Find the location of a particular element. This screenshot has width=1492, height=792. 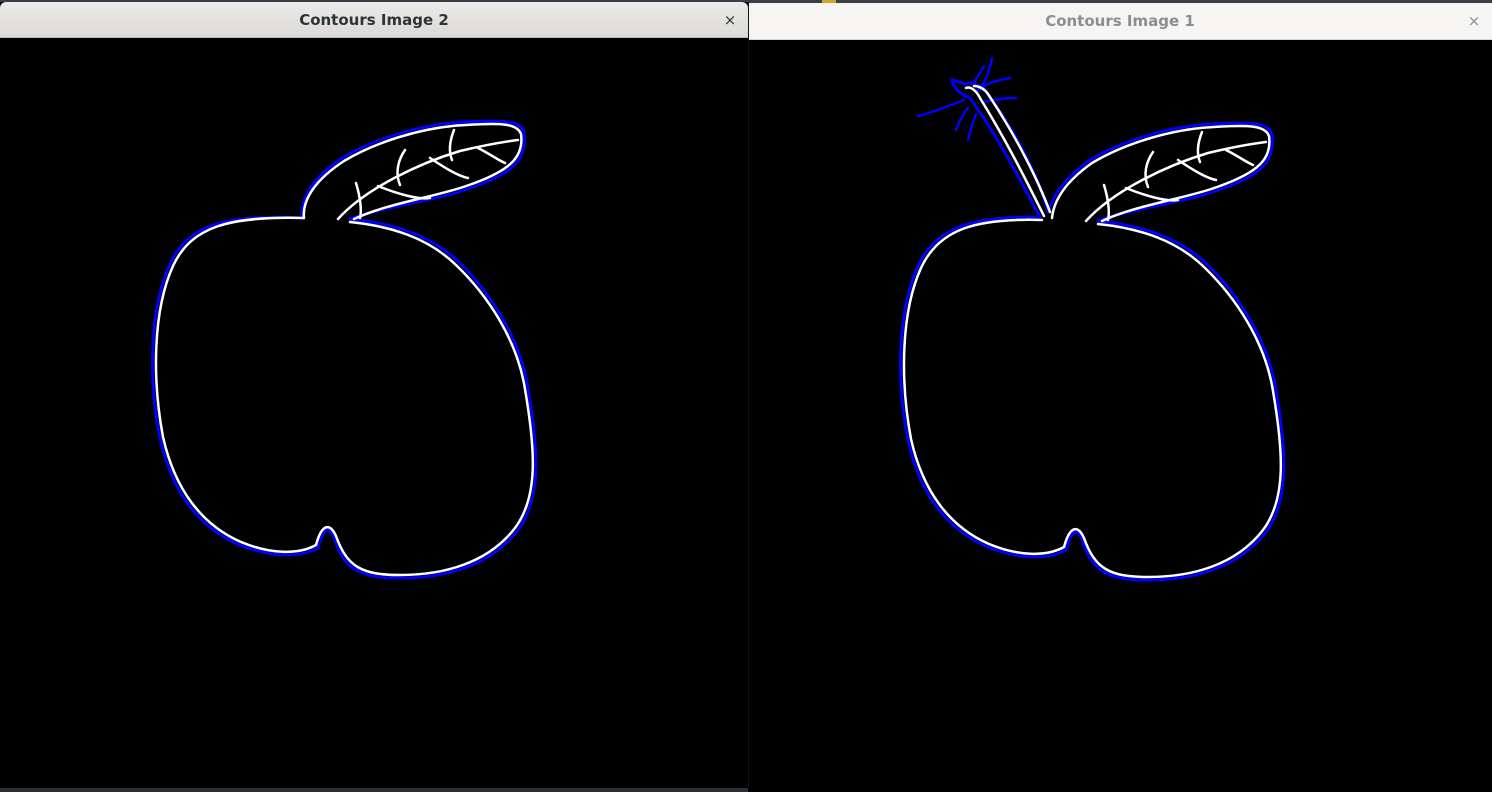

apple-drawing is located at coordinates (344, 349).